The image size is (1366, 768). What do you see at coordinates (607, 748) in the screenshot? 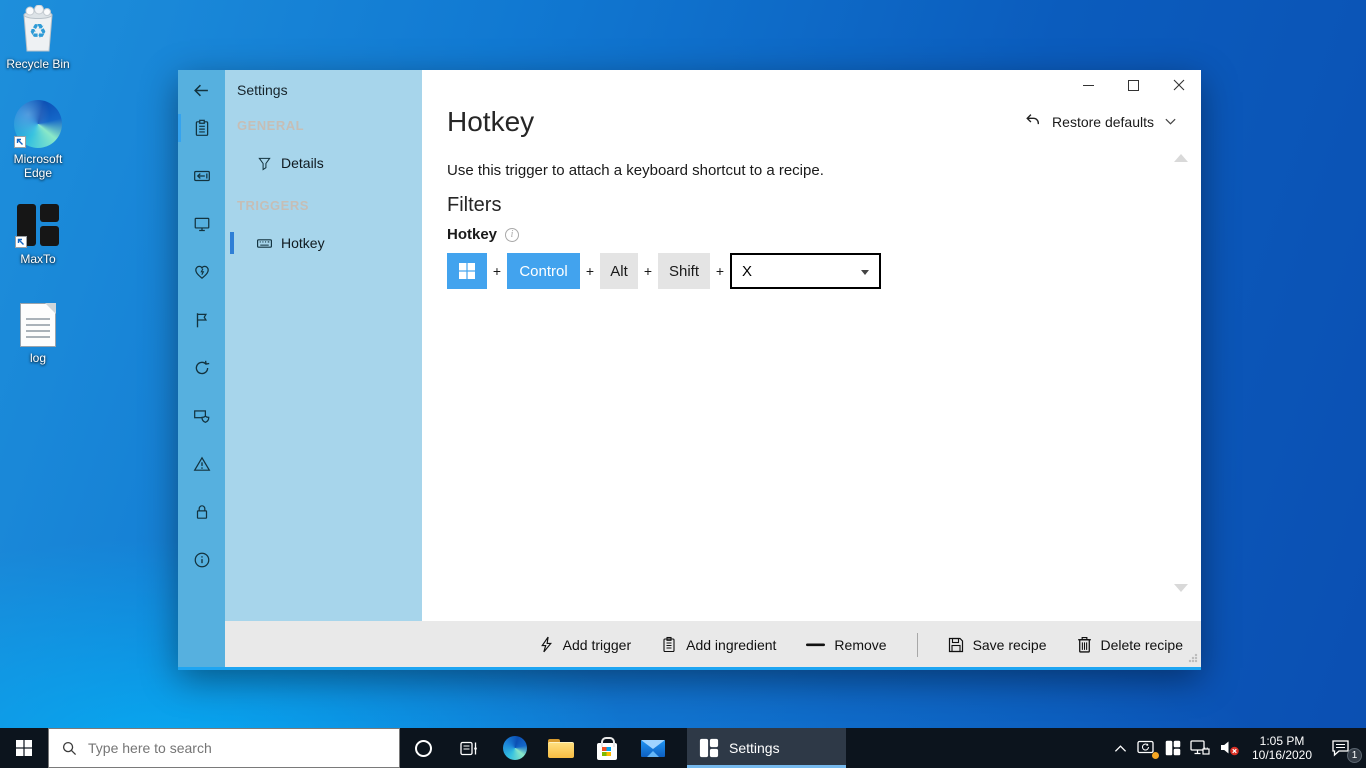
I see `store-button` at bounding box center [607, 748].